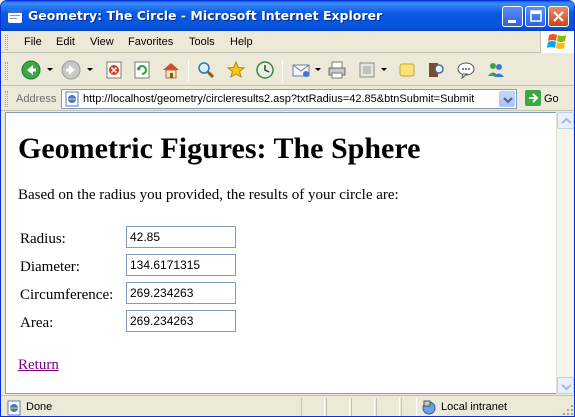  I want to click on menu-view: View, so click(102, 42).